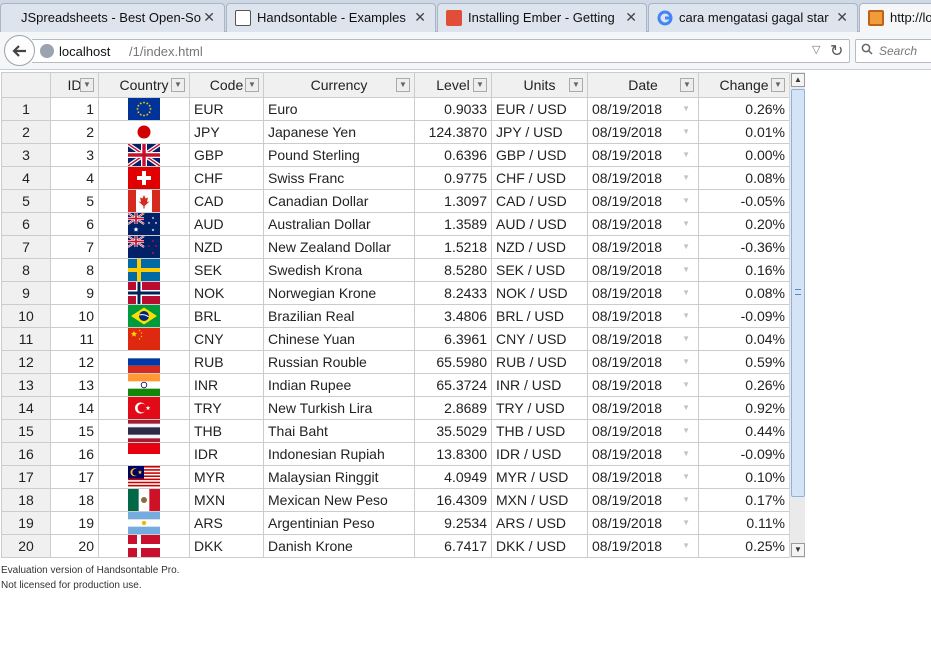  Describe the element at coordinates (453, 500) in the screenshot. I see `cell-level: 16.4309` at that location.